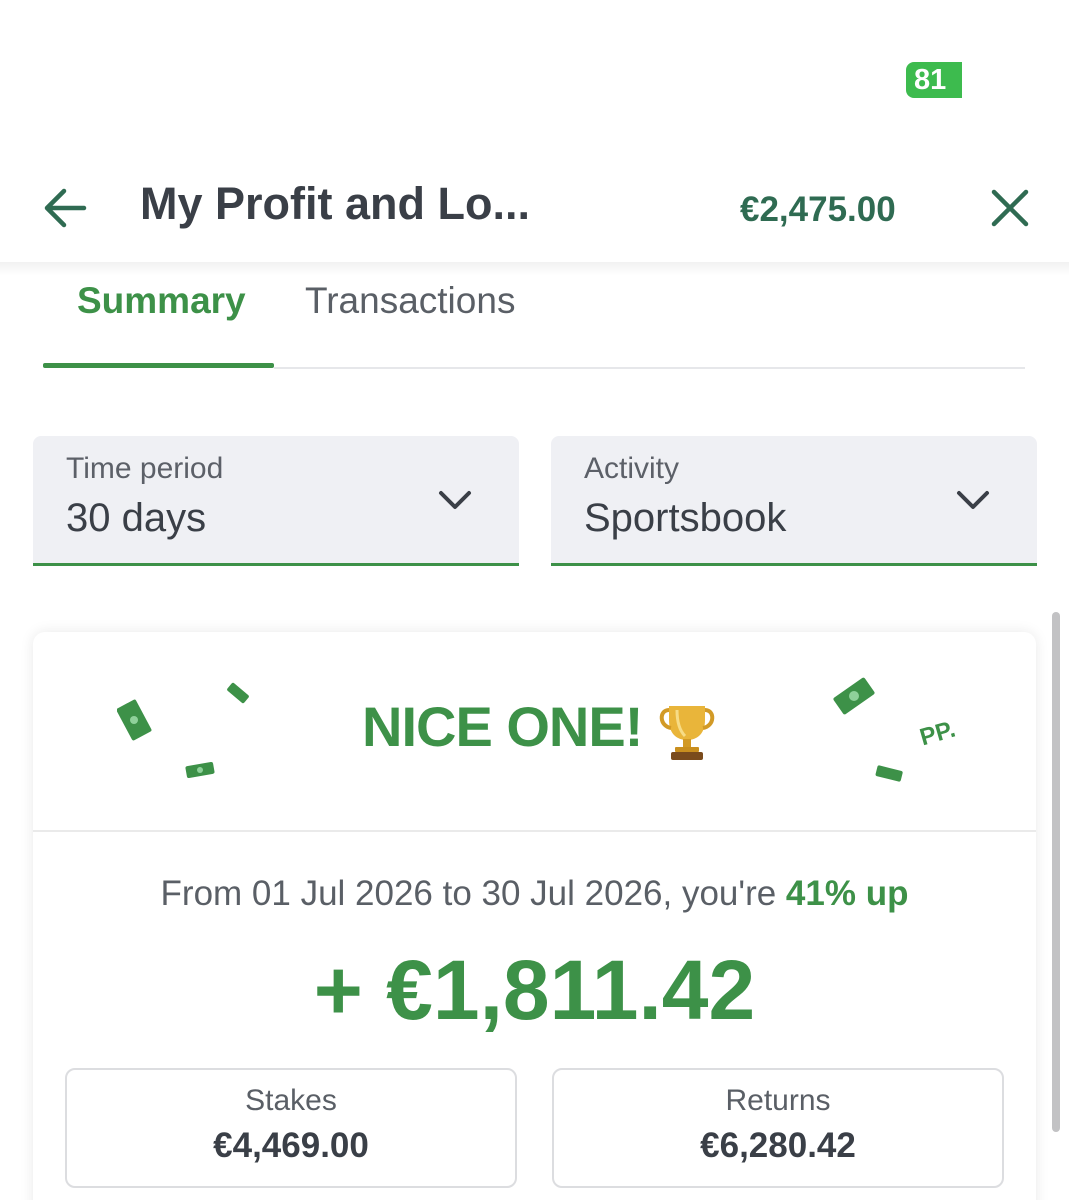 The width and height of the screenshot is (1069, 1200). What do you see at coordinates (410, 301) in the screenshot?
I see `tab-transactions: Transactions` at bounding box center [410, 301].